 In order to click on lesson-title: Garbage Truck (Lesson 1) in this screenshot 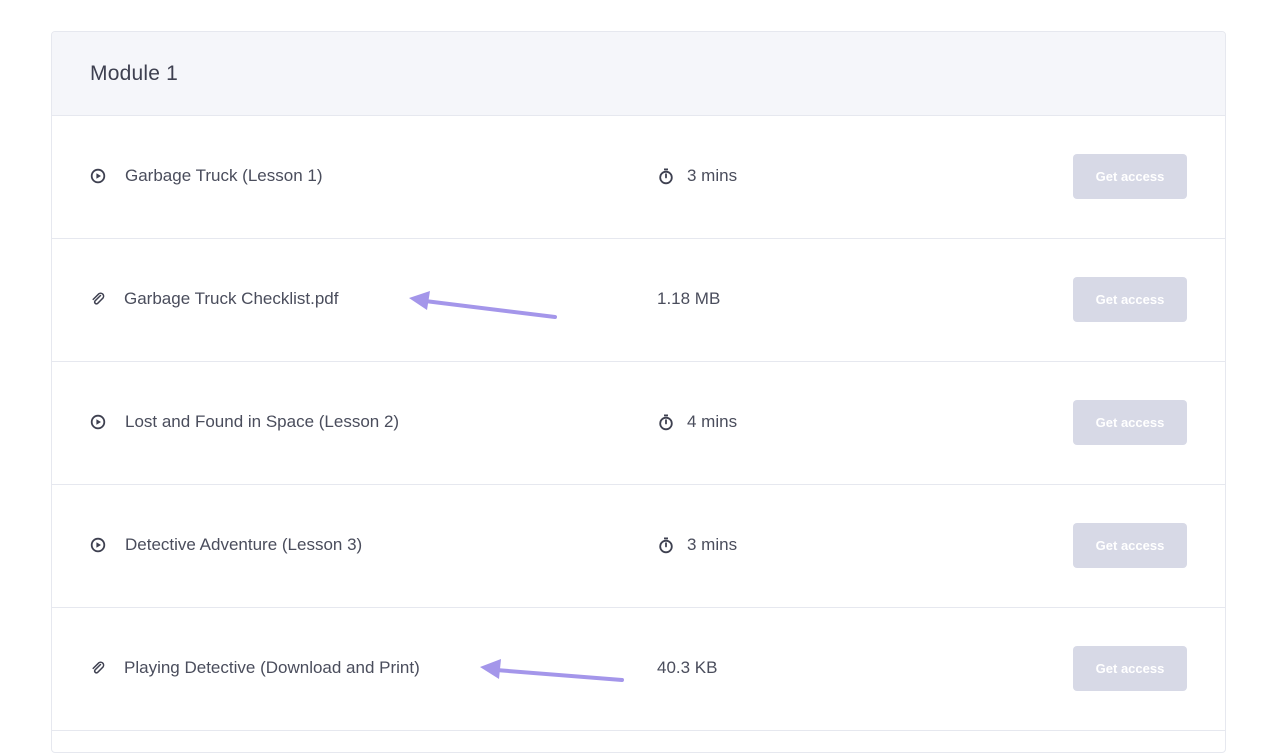, I will do `click(223, 176)`.